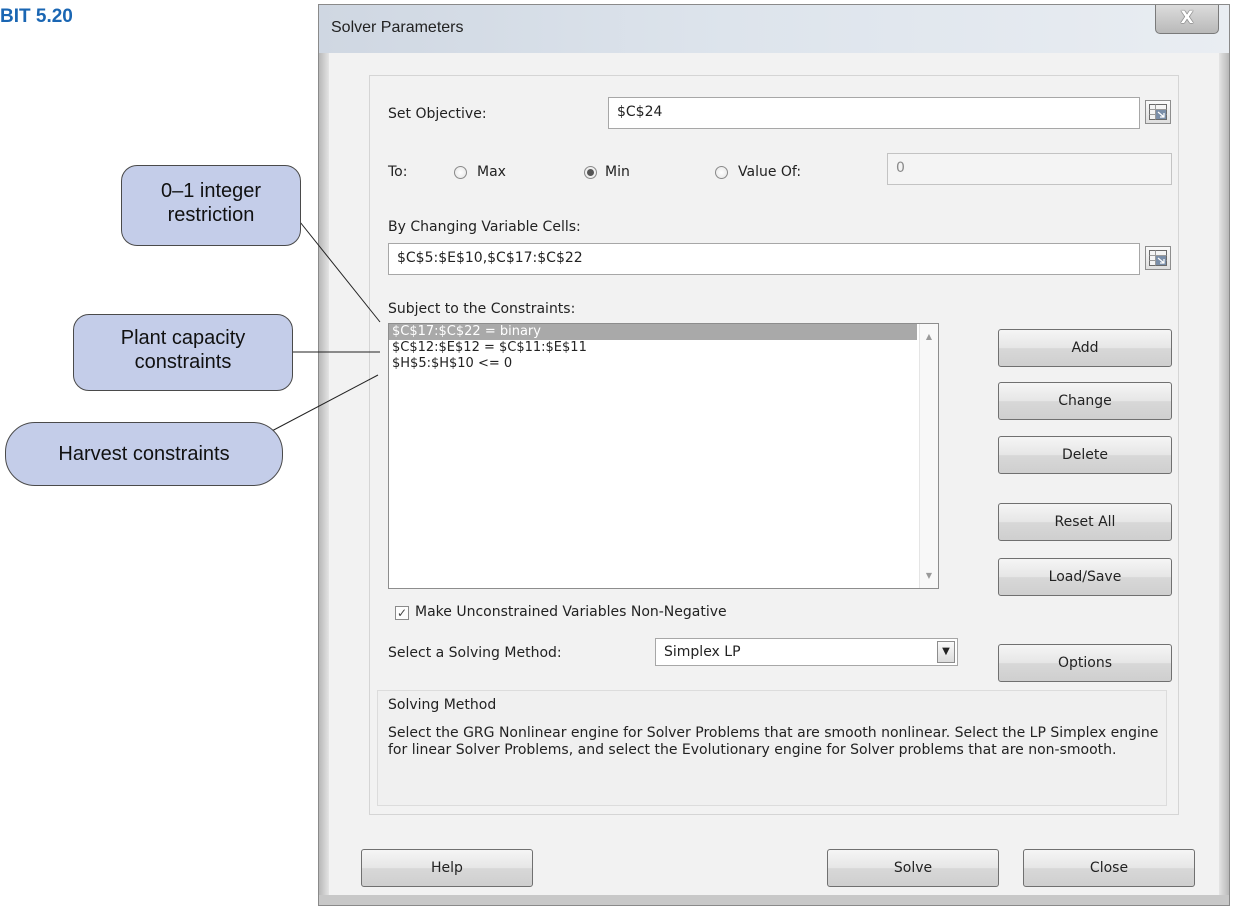  What do you see at coordinates (183, 338) in the screenshot?
I see `callout-line: Plant capacity` at bounding box center [183, 338].